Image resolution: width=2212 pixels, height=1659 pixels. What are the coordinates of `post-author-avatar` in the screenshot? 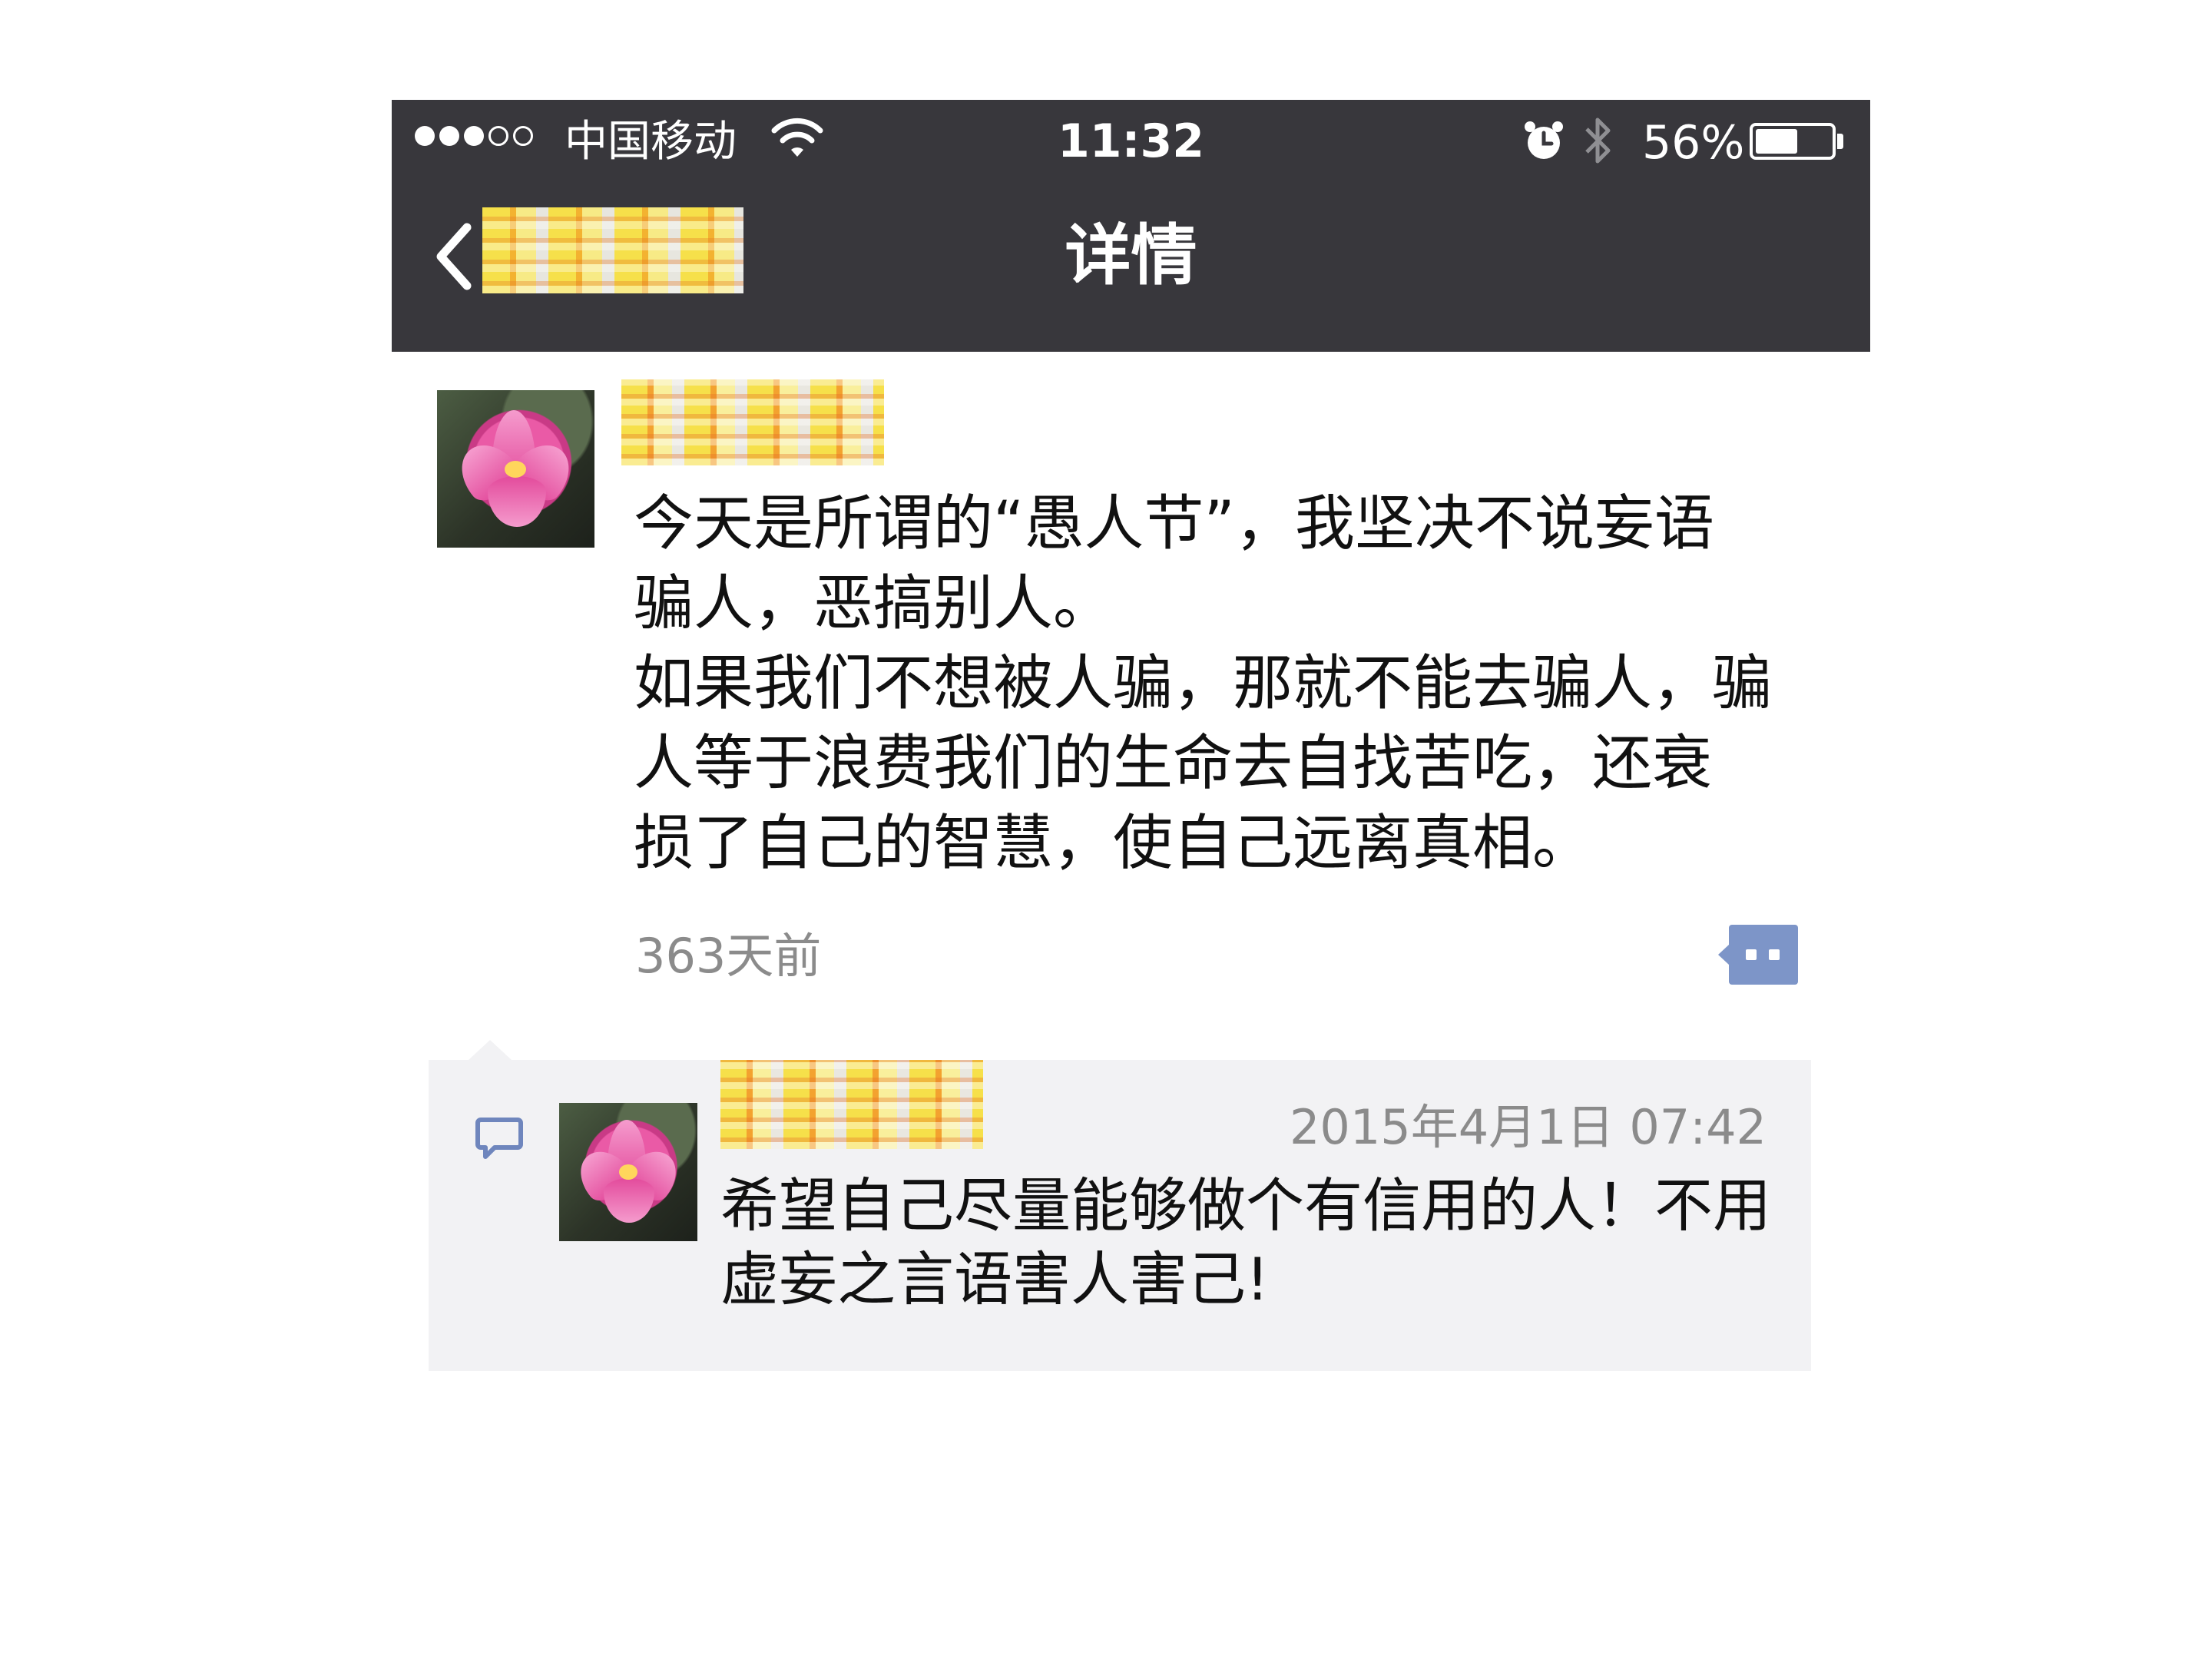 It's located at (515, 469).